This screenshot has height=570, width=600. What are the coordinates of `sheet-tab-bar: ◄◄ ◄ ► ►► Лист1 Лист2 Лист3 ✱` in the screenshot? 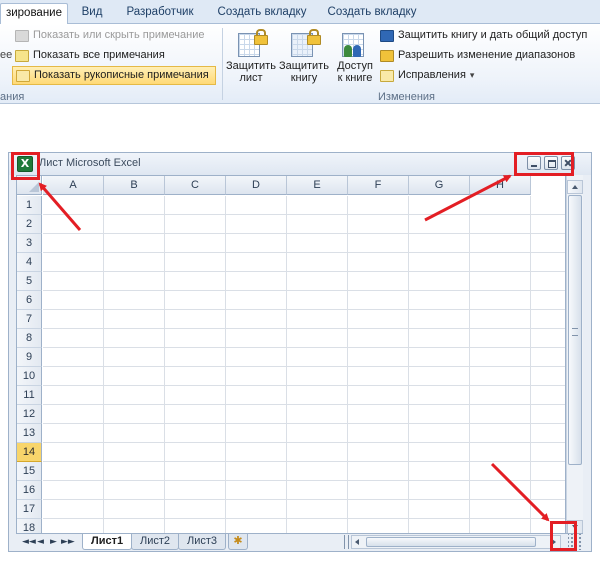 It's located at (299, 541).